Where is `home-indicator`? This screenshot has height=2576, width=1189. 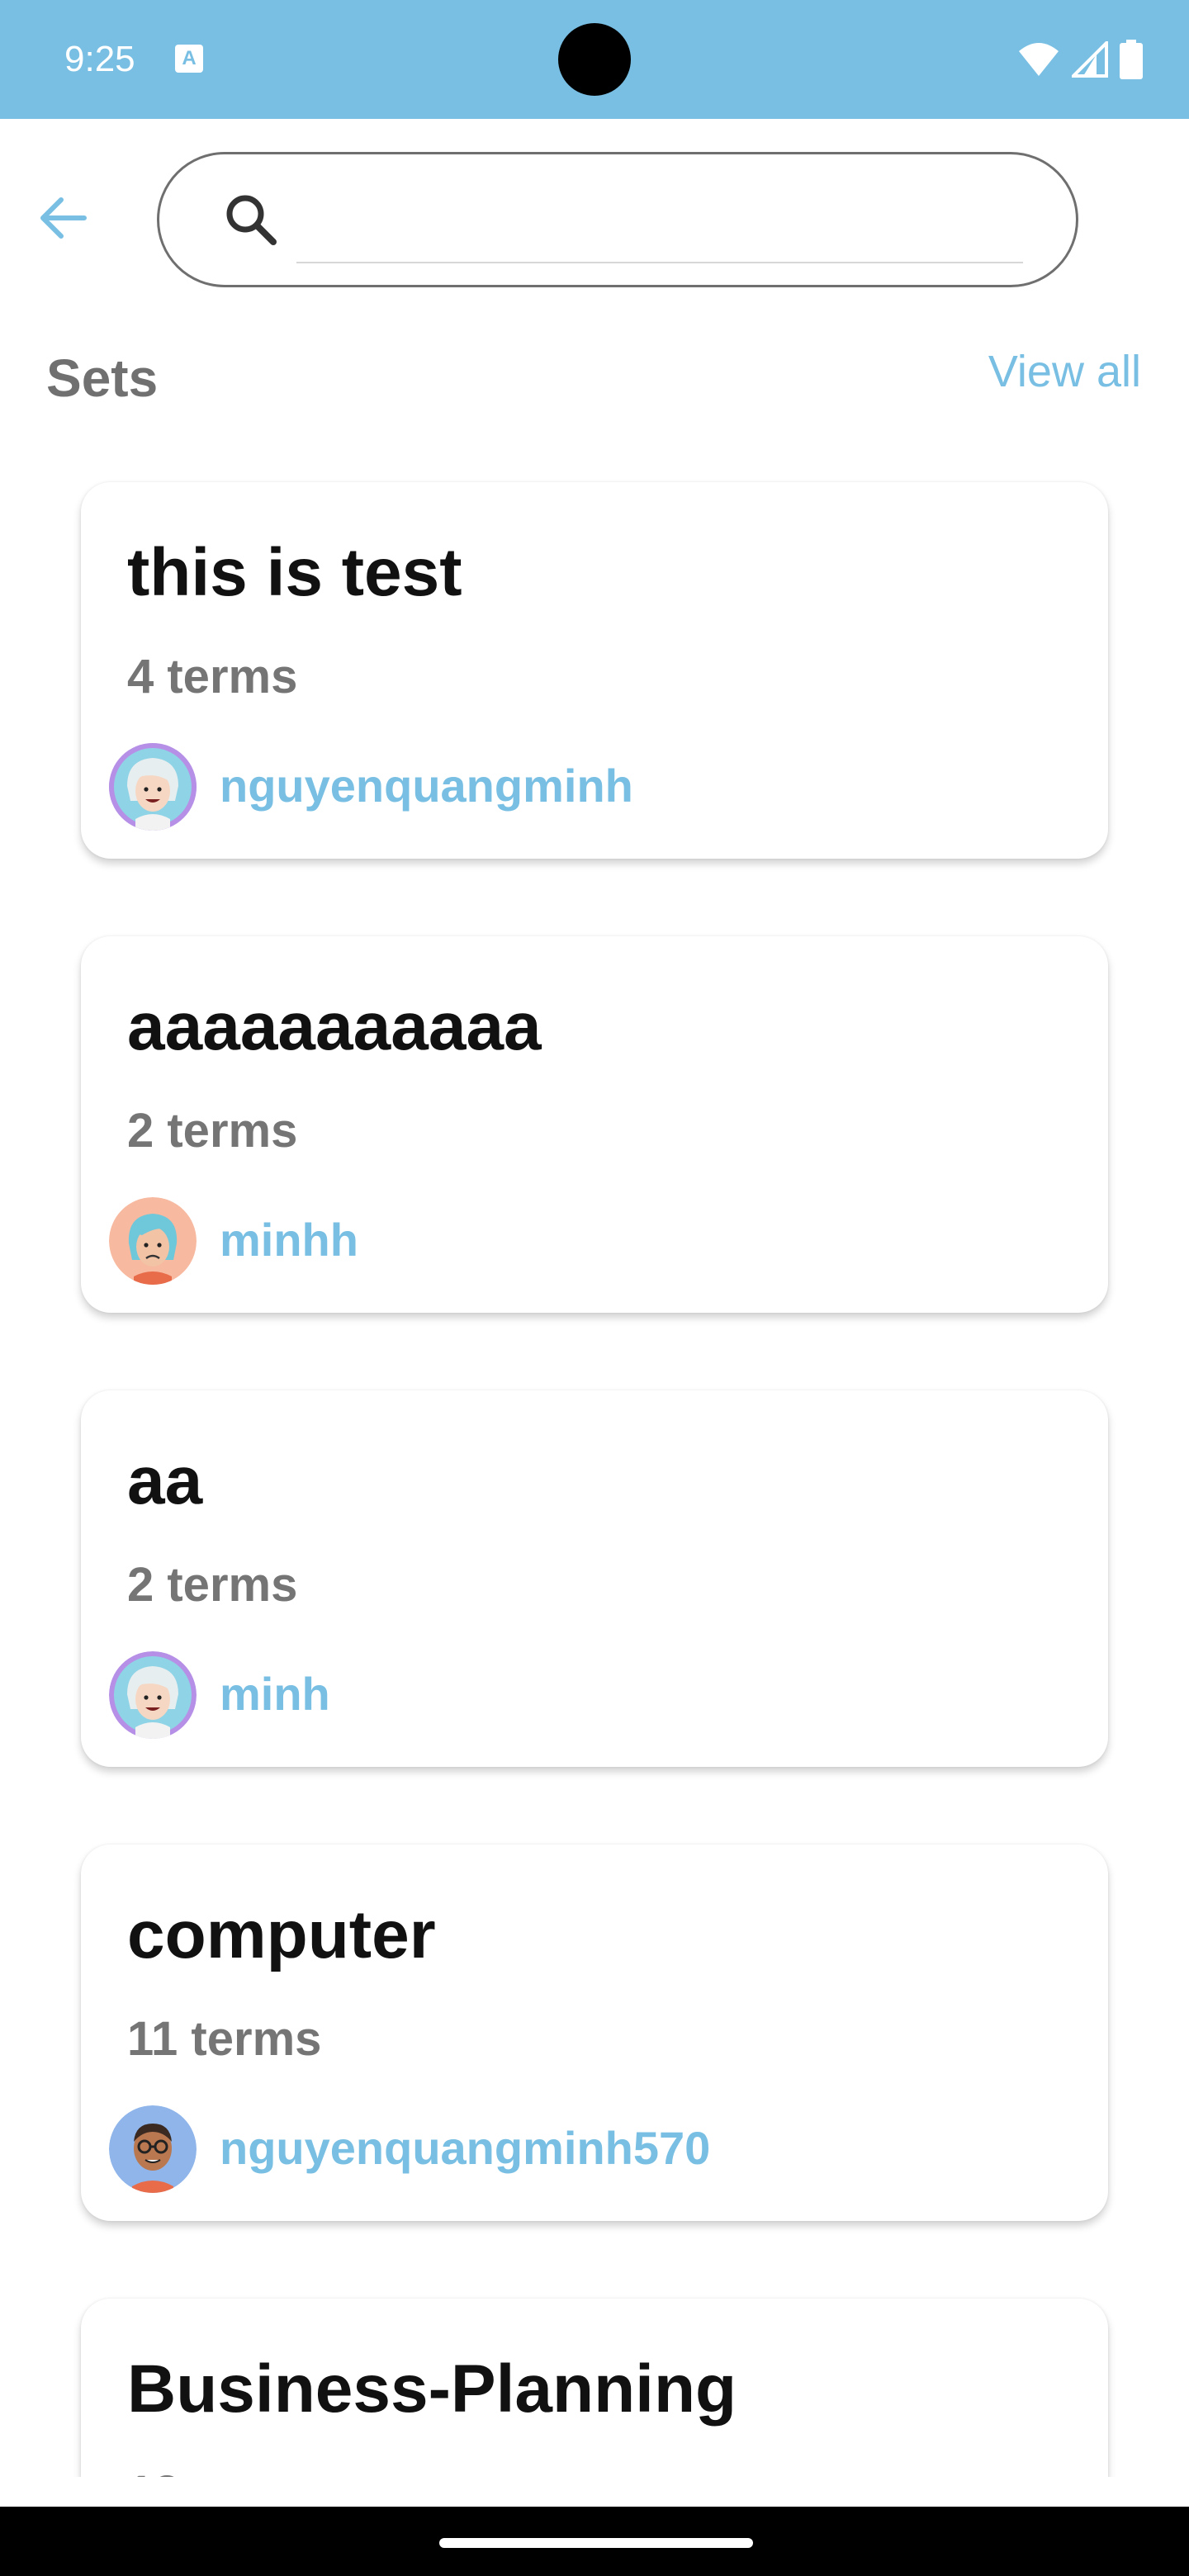
home-indicator is located at coordinates (596, 2543).